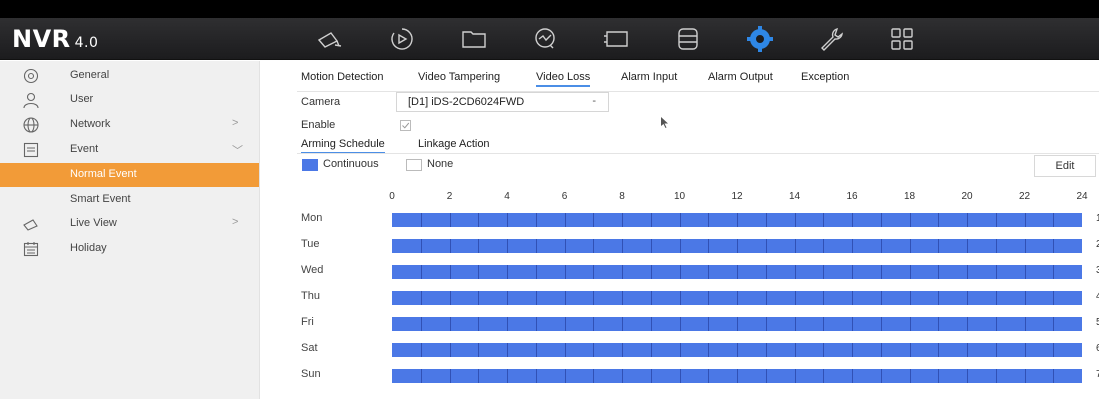  What do you see at coordinates (740, 77) in the screenshot?
I see `tab-alarm-output: Alarm Output` at bounding box center [740, 77].